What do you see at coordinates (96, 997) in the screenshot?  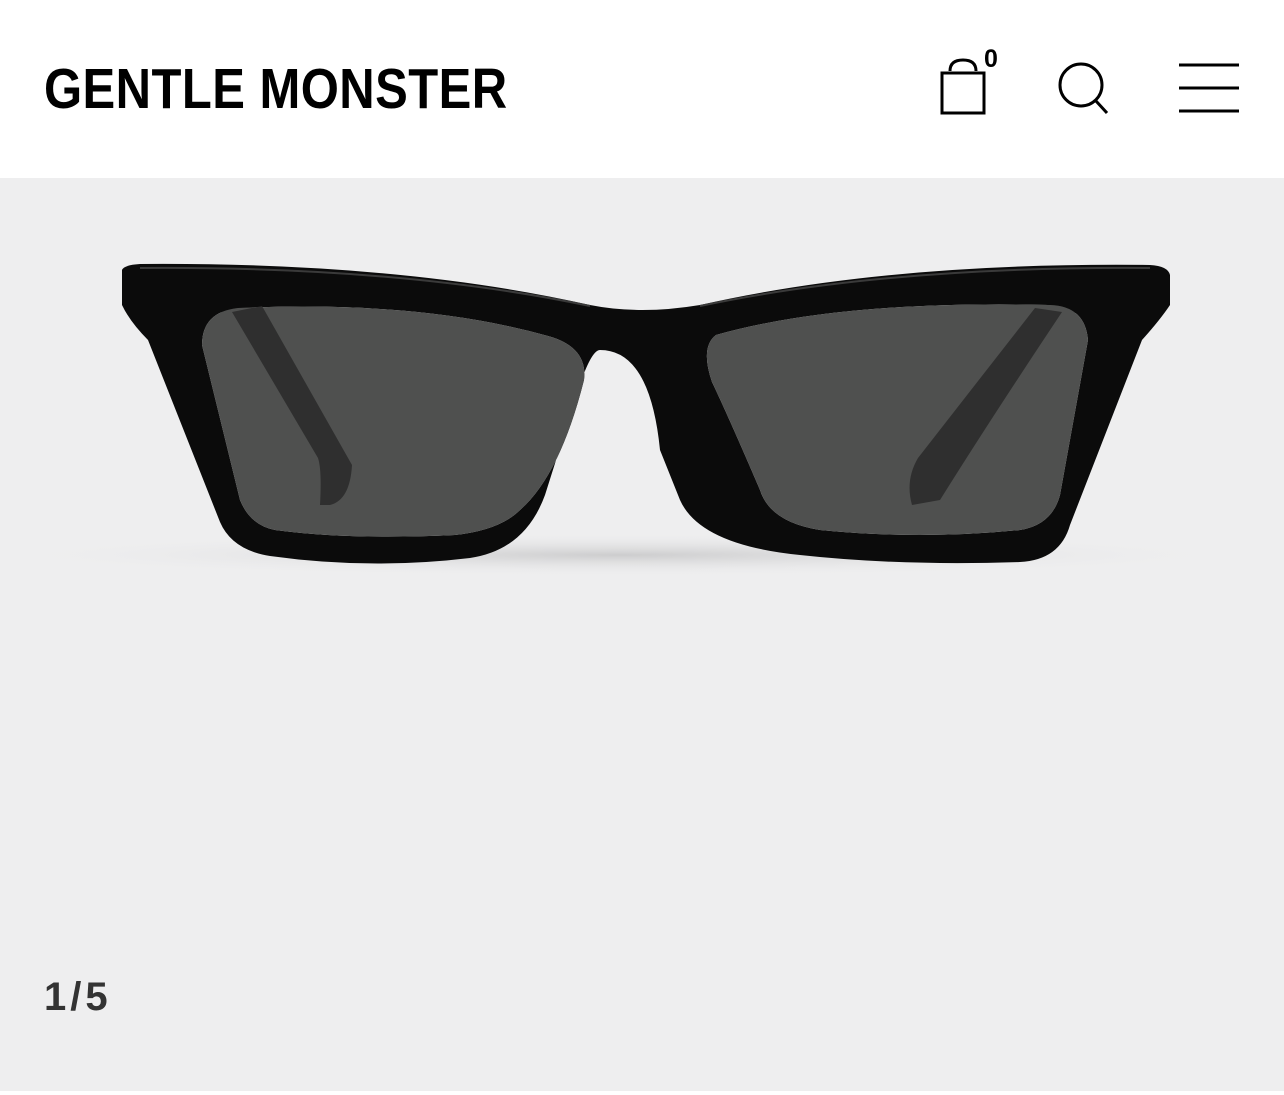 I see `counter-total: 5` at bounding box center [96, 997].